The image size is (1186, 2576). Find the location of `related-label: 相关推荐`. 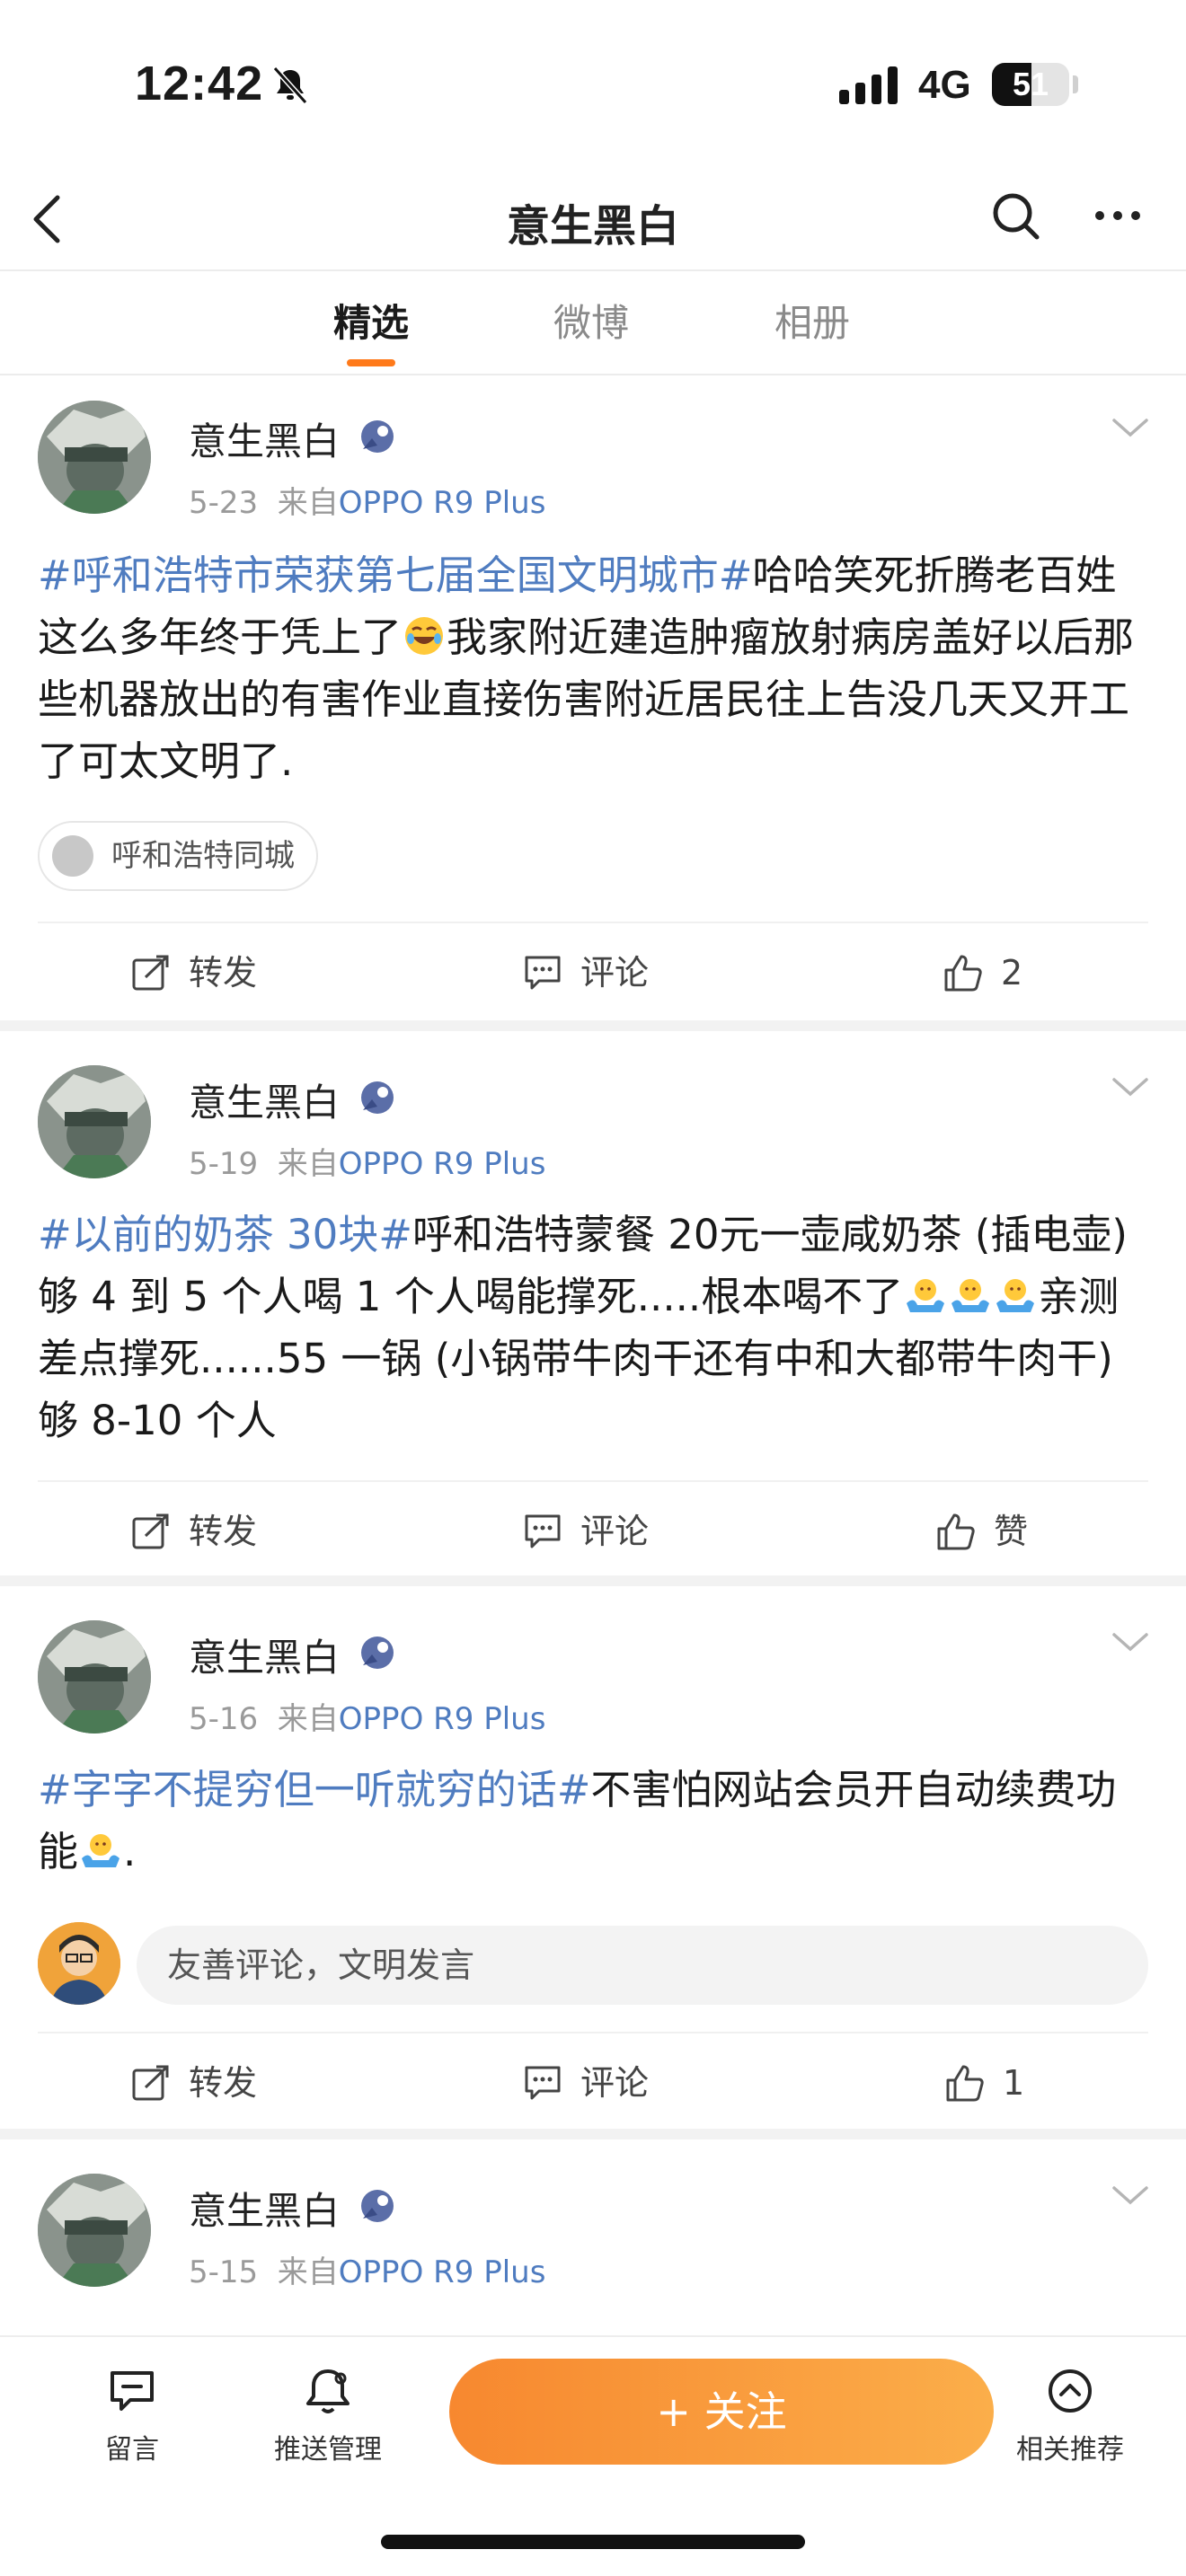

related-label: 相关推荐 is located at coordinates (1070, 2450).